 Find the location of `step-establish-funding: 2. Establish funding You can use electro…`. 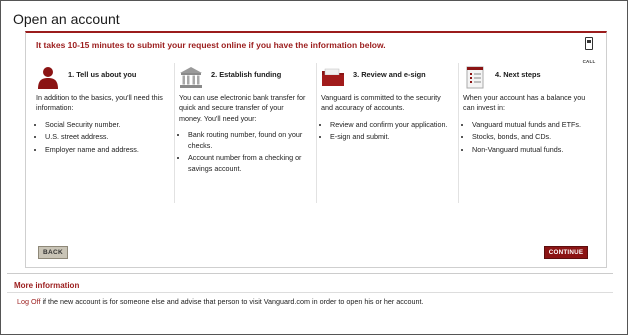

step-establish-funding: 2. Establish funding You can use electro… is located at coordinates (243, 133).